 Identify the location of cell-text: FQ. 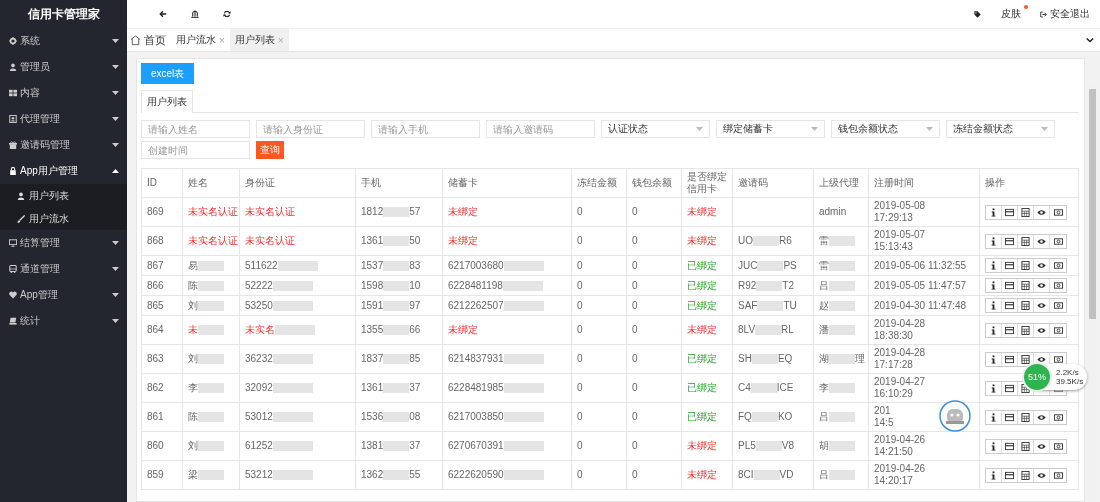
(745, 416).